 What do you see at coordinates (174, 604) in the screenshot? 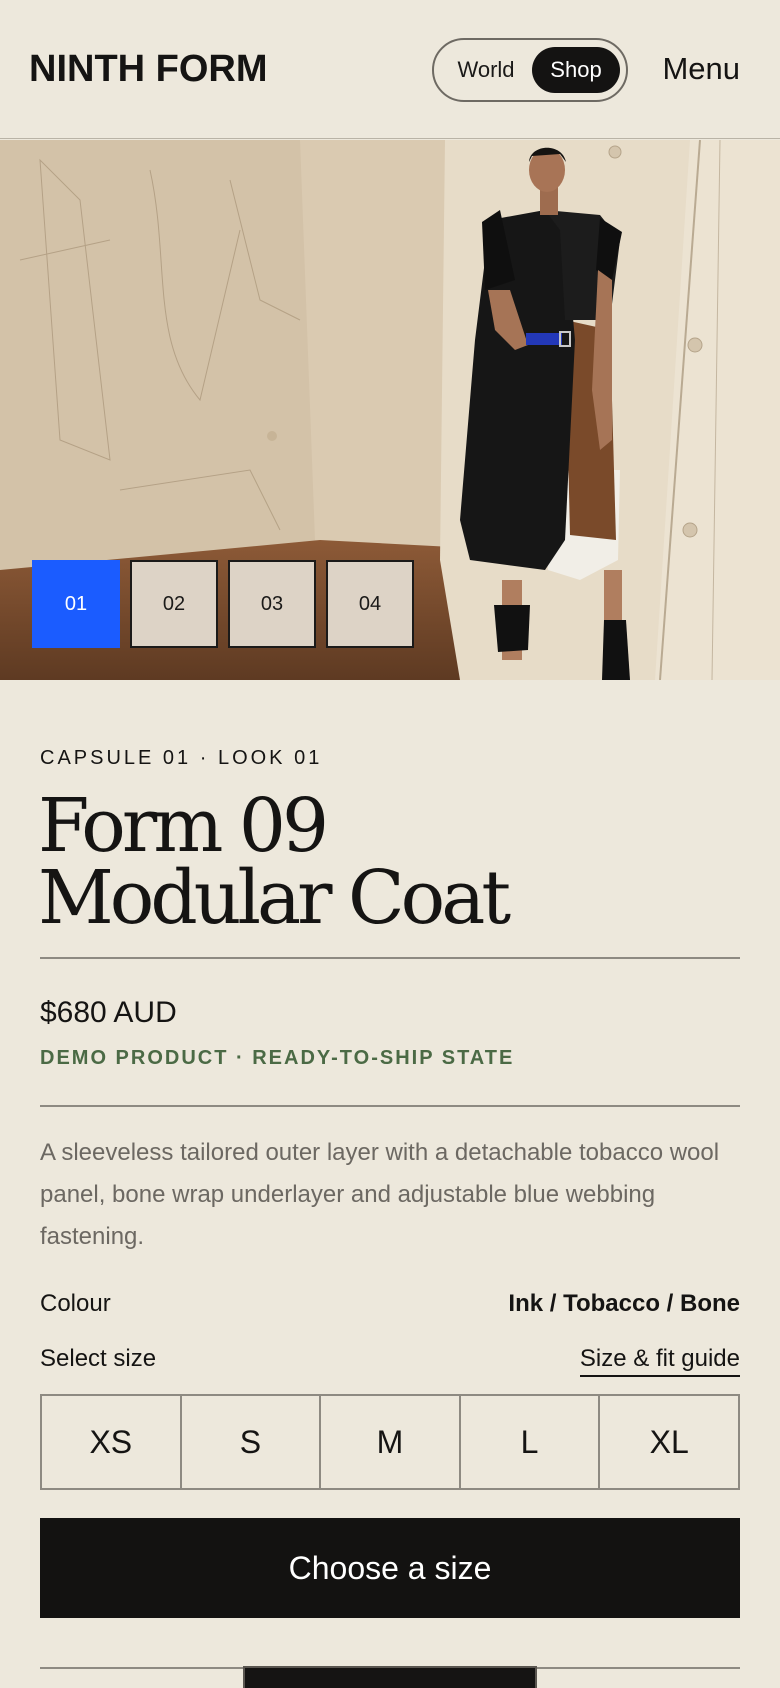
I see `gallery-thumb-02: 02` at bounding box center [174, 604].